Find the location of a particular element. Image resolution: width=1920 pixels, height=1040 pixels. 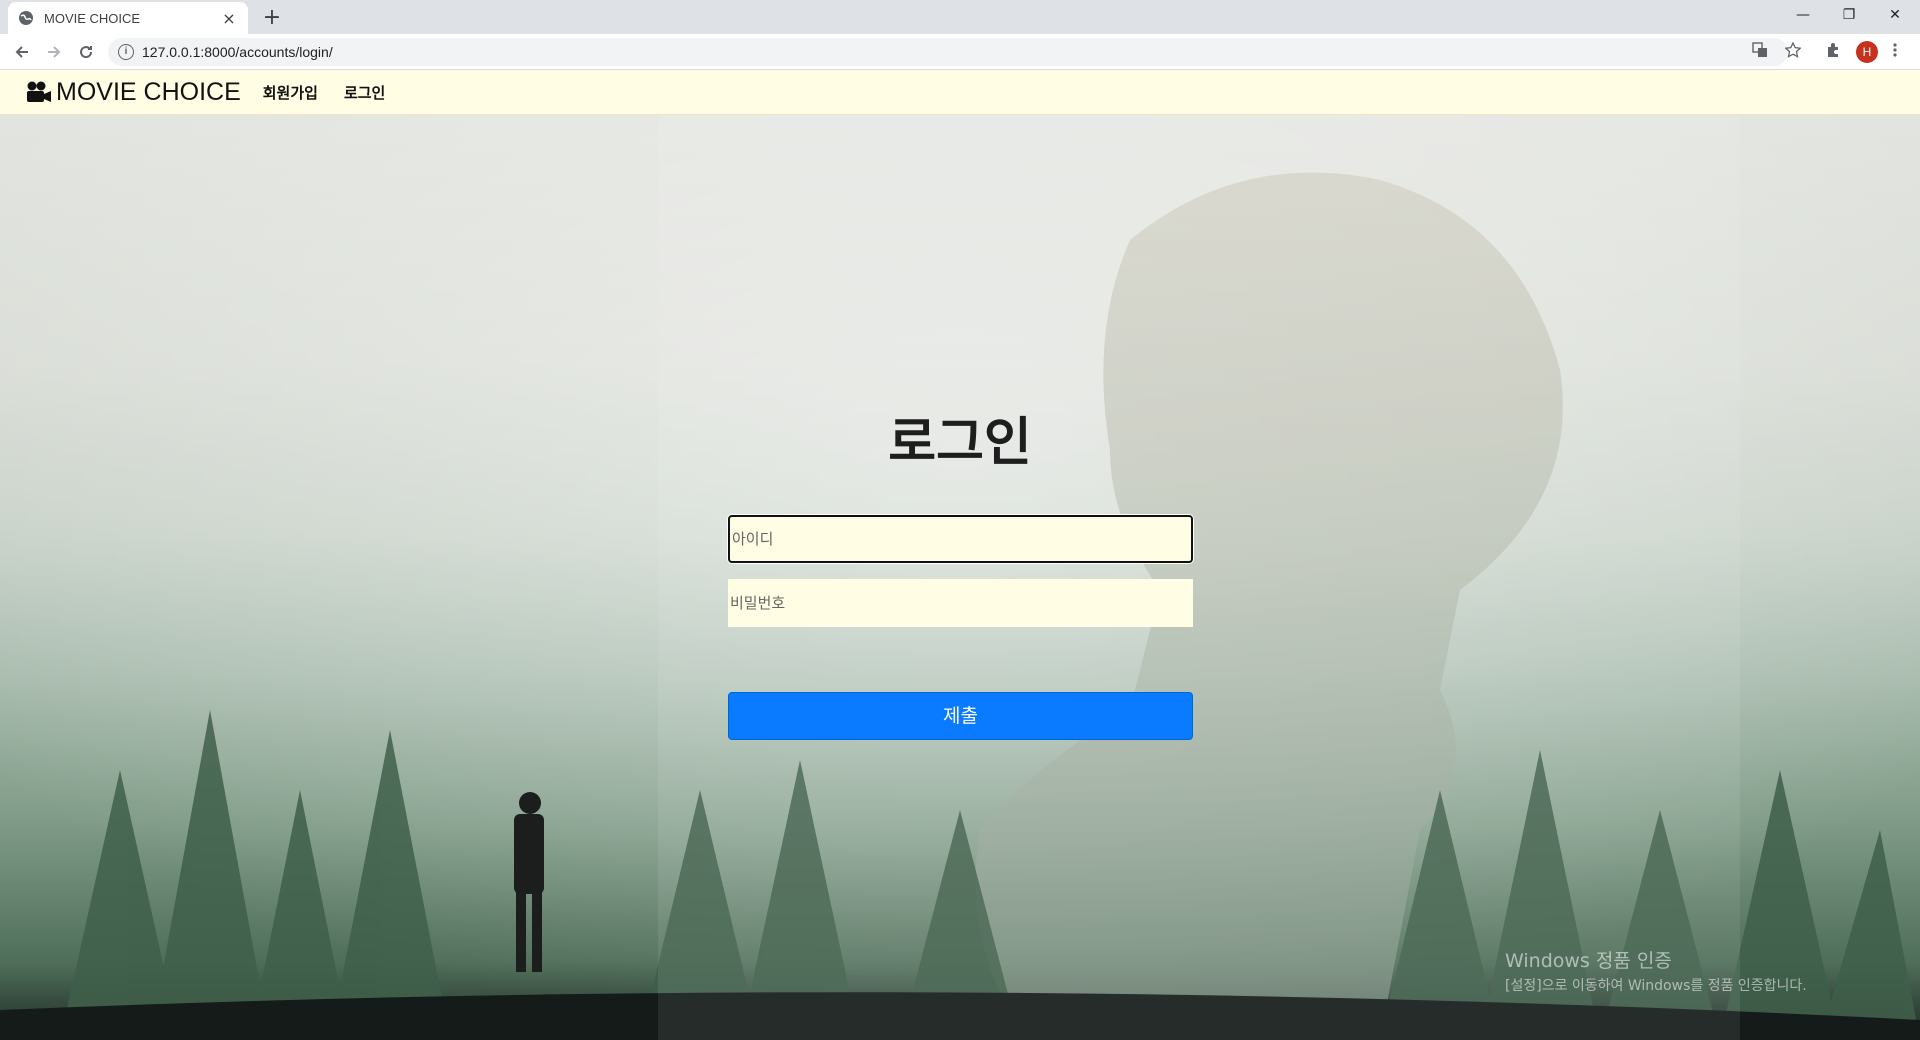

brand-logo: MOVIE CHOICE is located at coordinates (133, 92).